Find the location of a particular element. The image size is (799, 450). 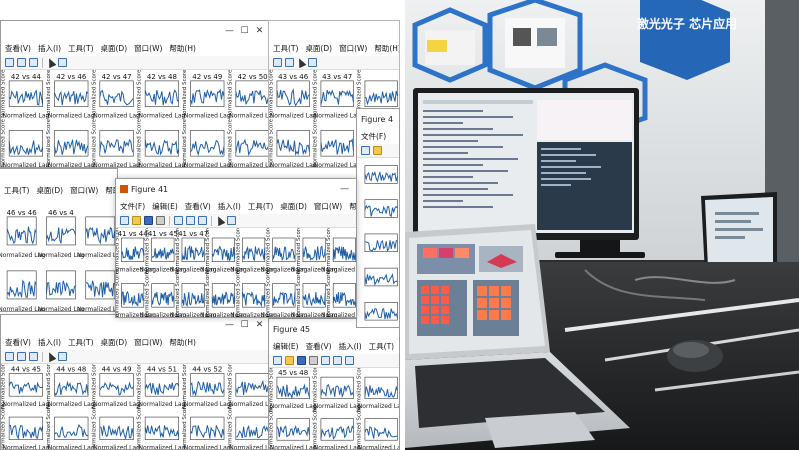

subplot-title: 44 vs 45 is located at coordinates (26, 370).